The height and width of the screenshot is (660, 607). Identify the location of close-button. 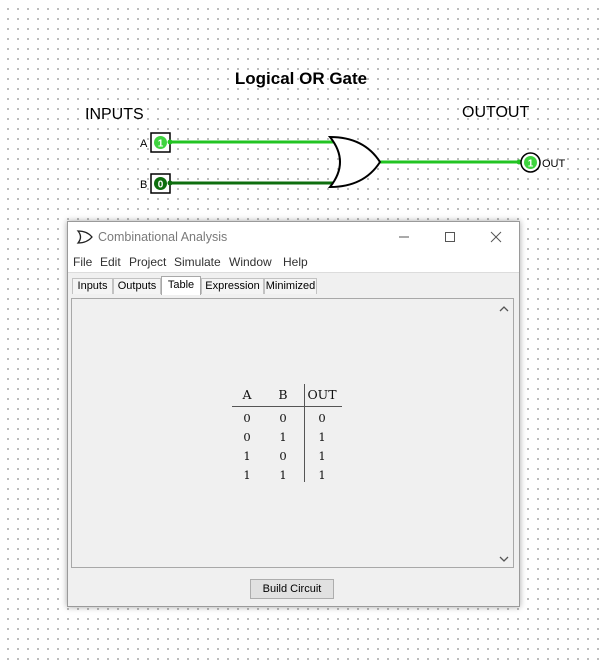
(496, 237).